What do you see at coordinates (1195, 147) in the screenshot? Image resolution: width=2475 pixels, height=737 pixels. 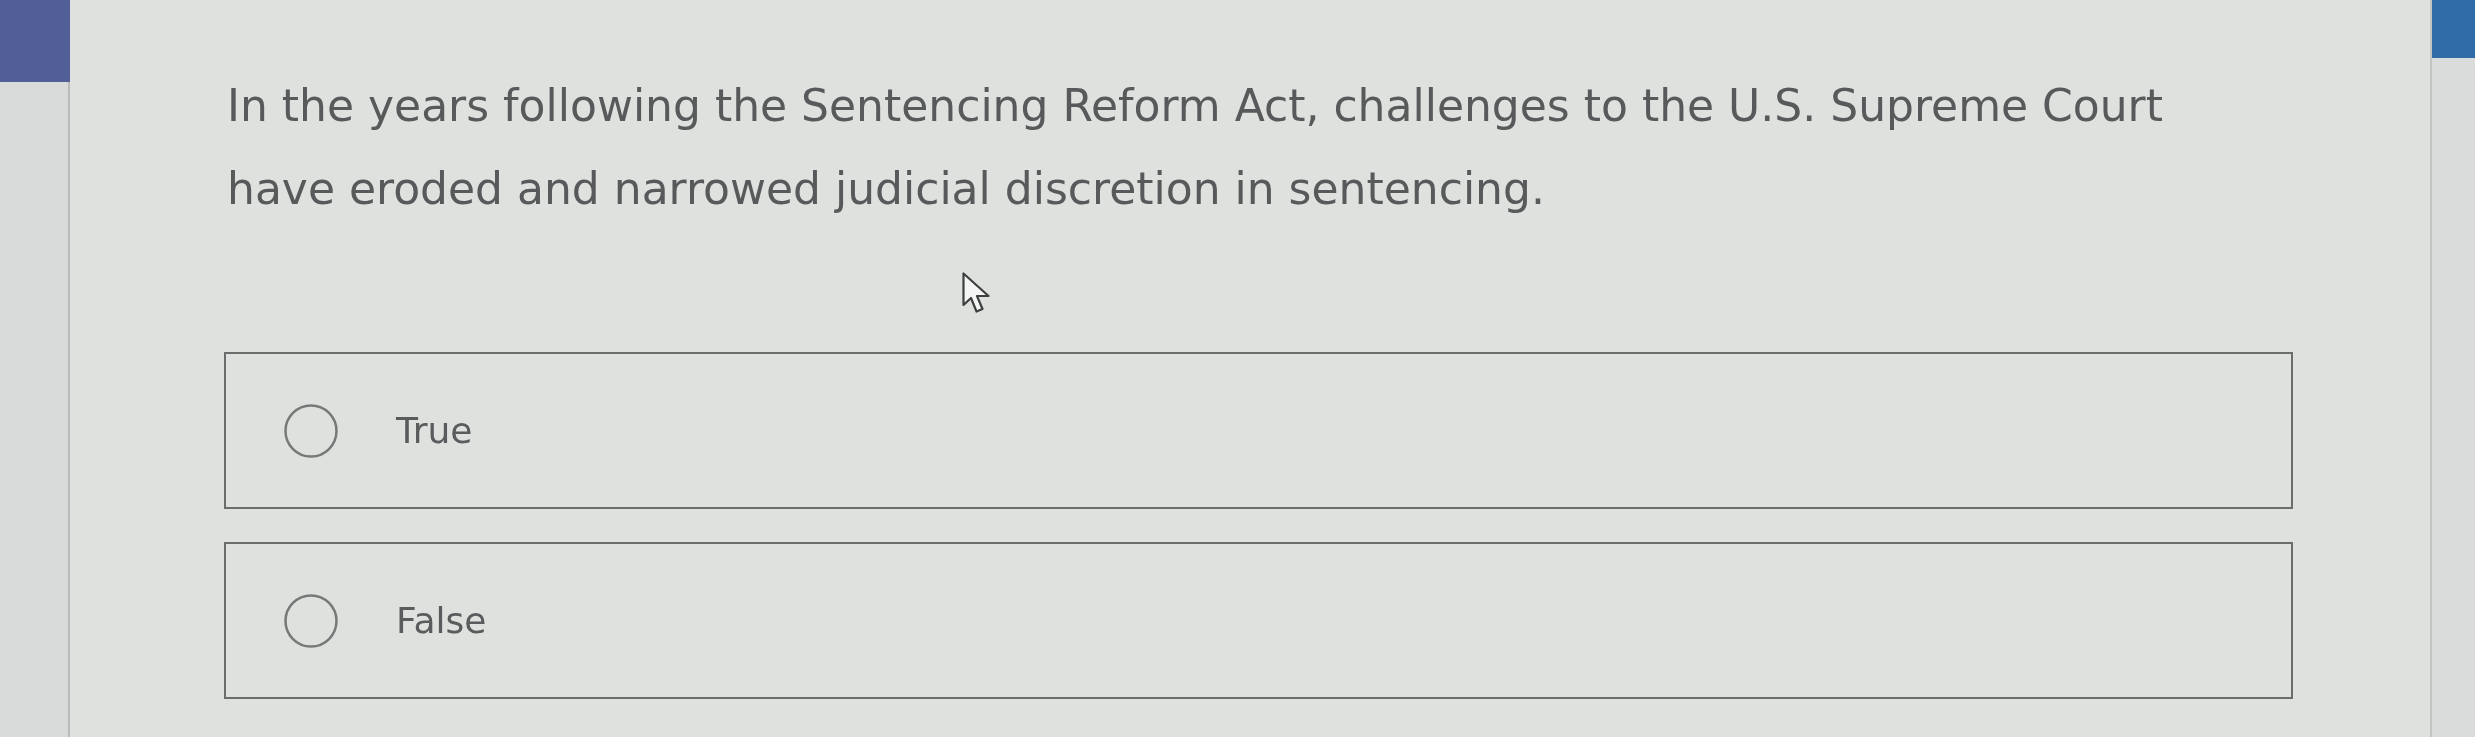 I see `question-text: In the years following the Sentencing Reform Act, challenges to the U.S. Supreme Court have eroded and narrowed judicial discretion in sentencing.` at bounding box center [1195, 147].